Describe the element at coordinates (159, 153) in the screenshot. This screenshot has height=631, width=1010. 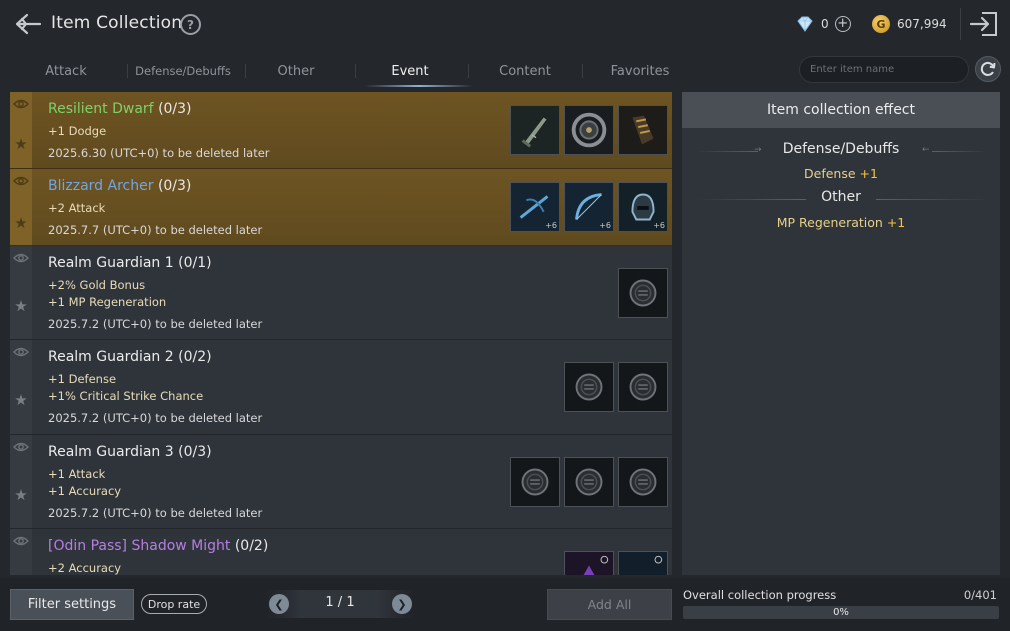
I see `collection-deadline: 2025.6.30 (UTC+0) to be deleted later` at that location.